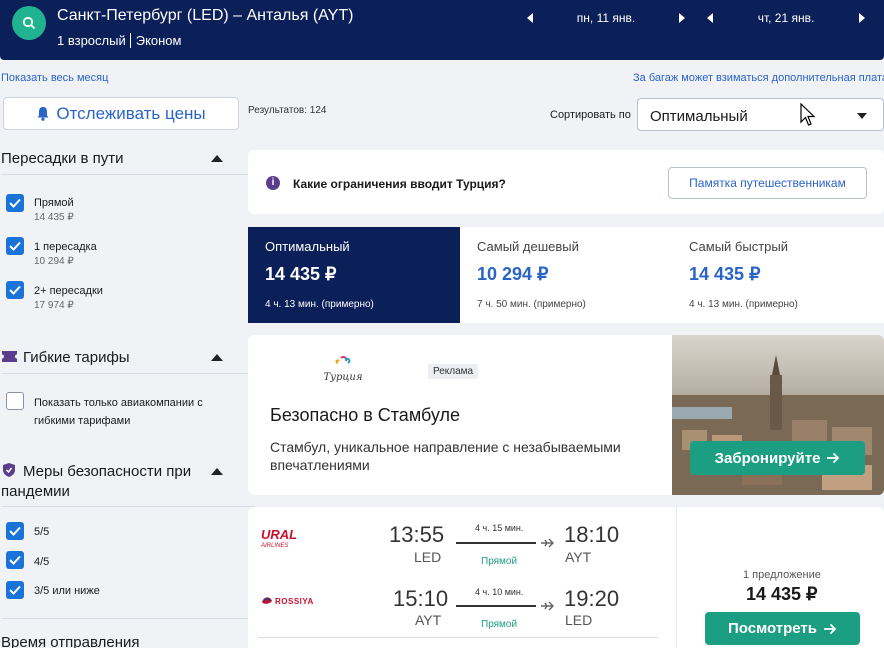  What do you see at coordinates (131, 113) in the screenshot?
I see `track-prices-label: Отслеживать цены` at bounding box center [131, 113].